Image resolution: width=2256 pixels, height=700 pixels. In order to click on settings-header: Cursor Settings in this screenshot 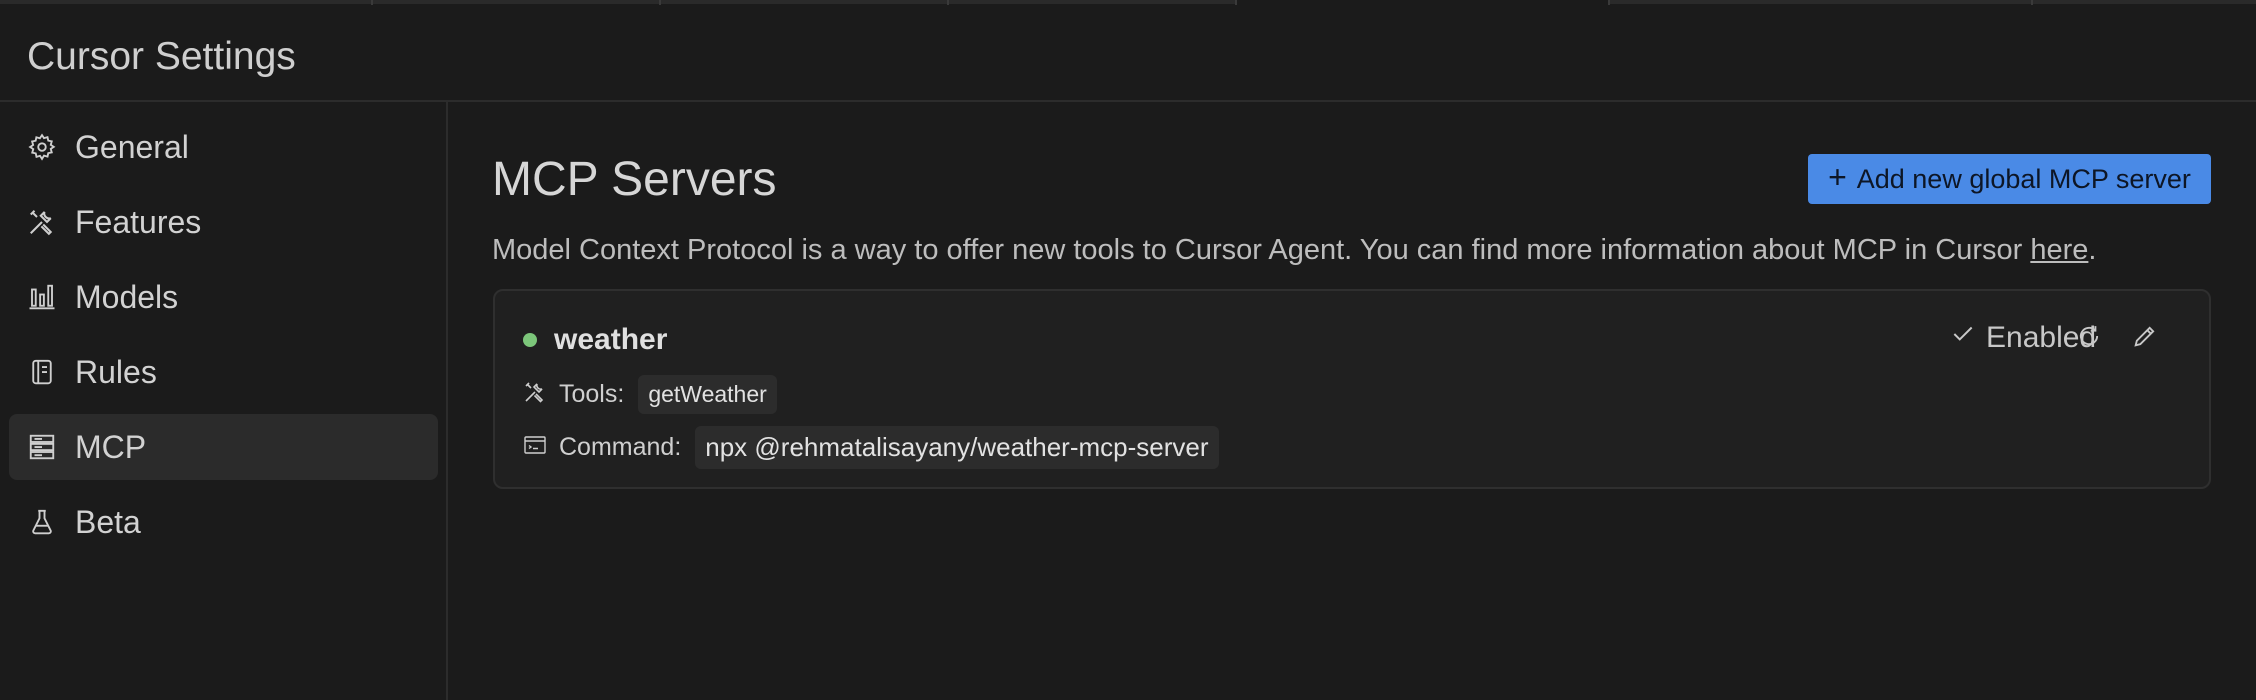, I will do `click(1128, 53)`.